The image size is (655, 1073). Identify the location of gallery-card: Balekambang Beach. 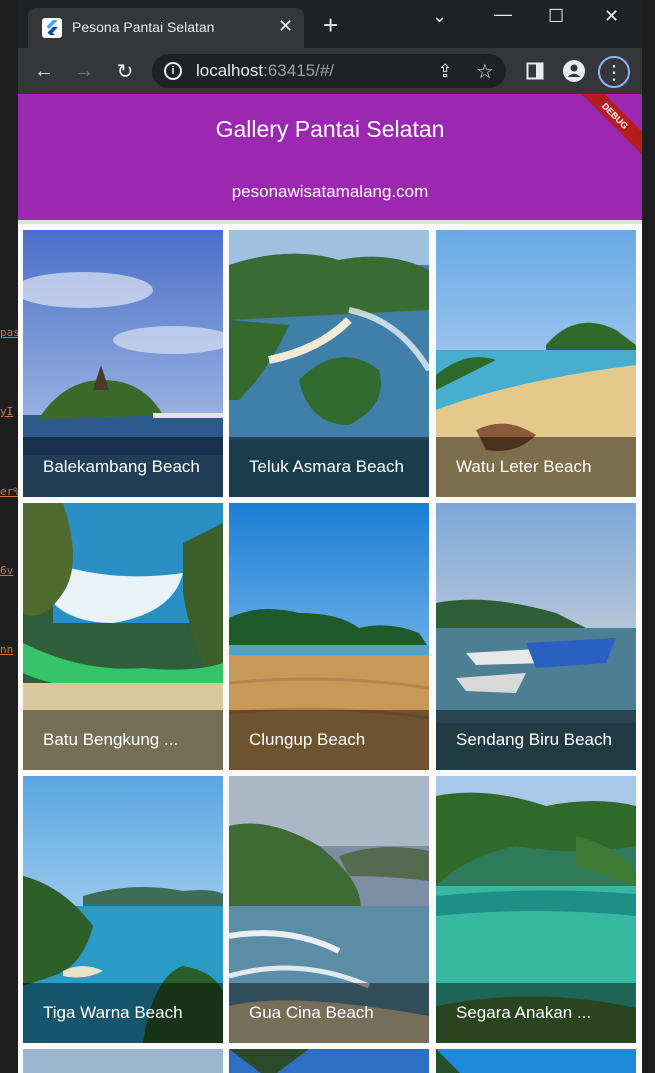
(123, 363).